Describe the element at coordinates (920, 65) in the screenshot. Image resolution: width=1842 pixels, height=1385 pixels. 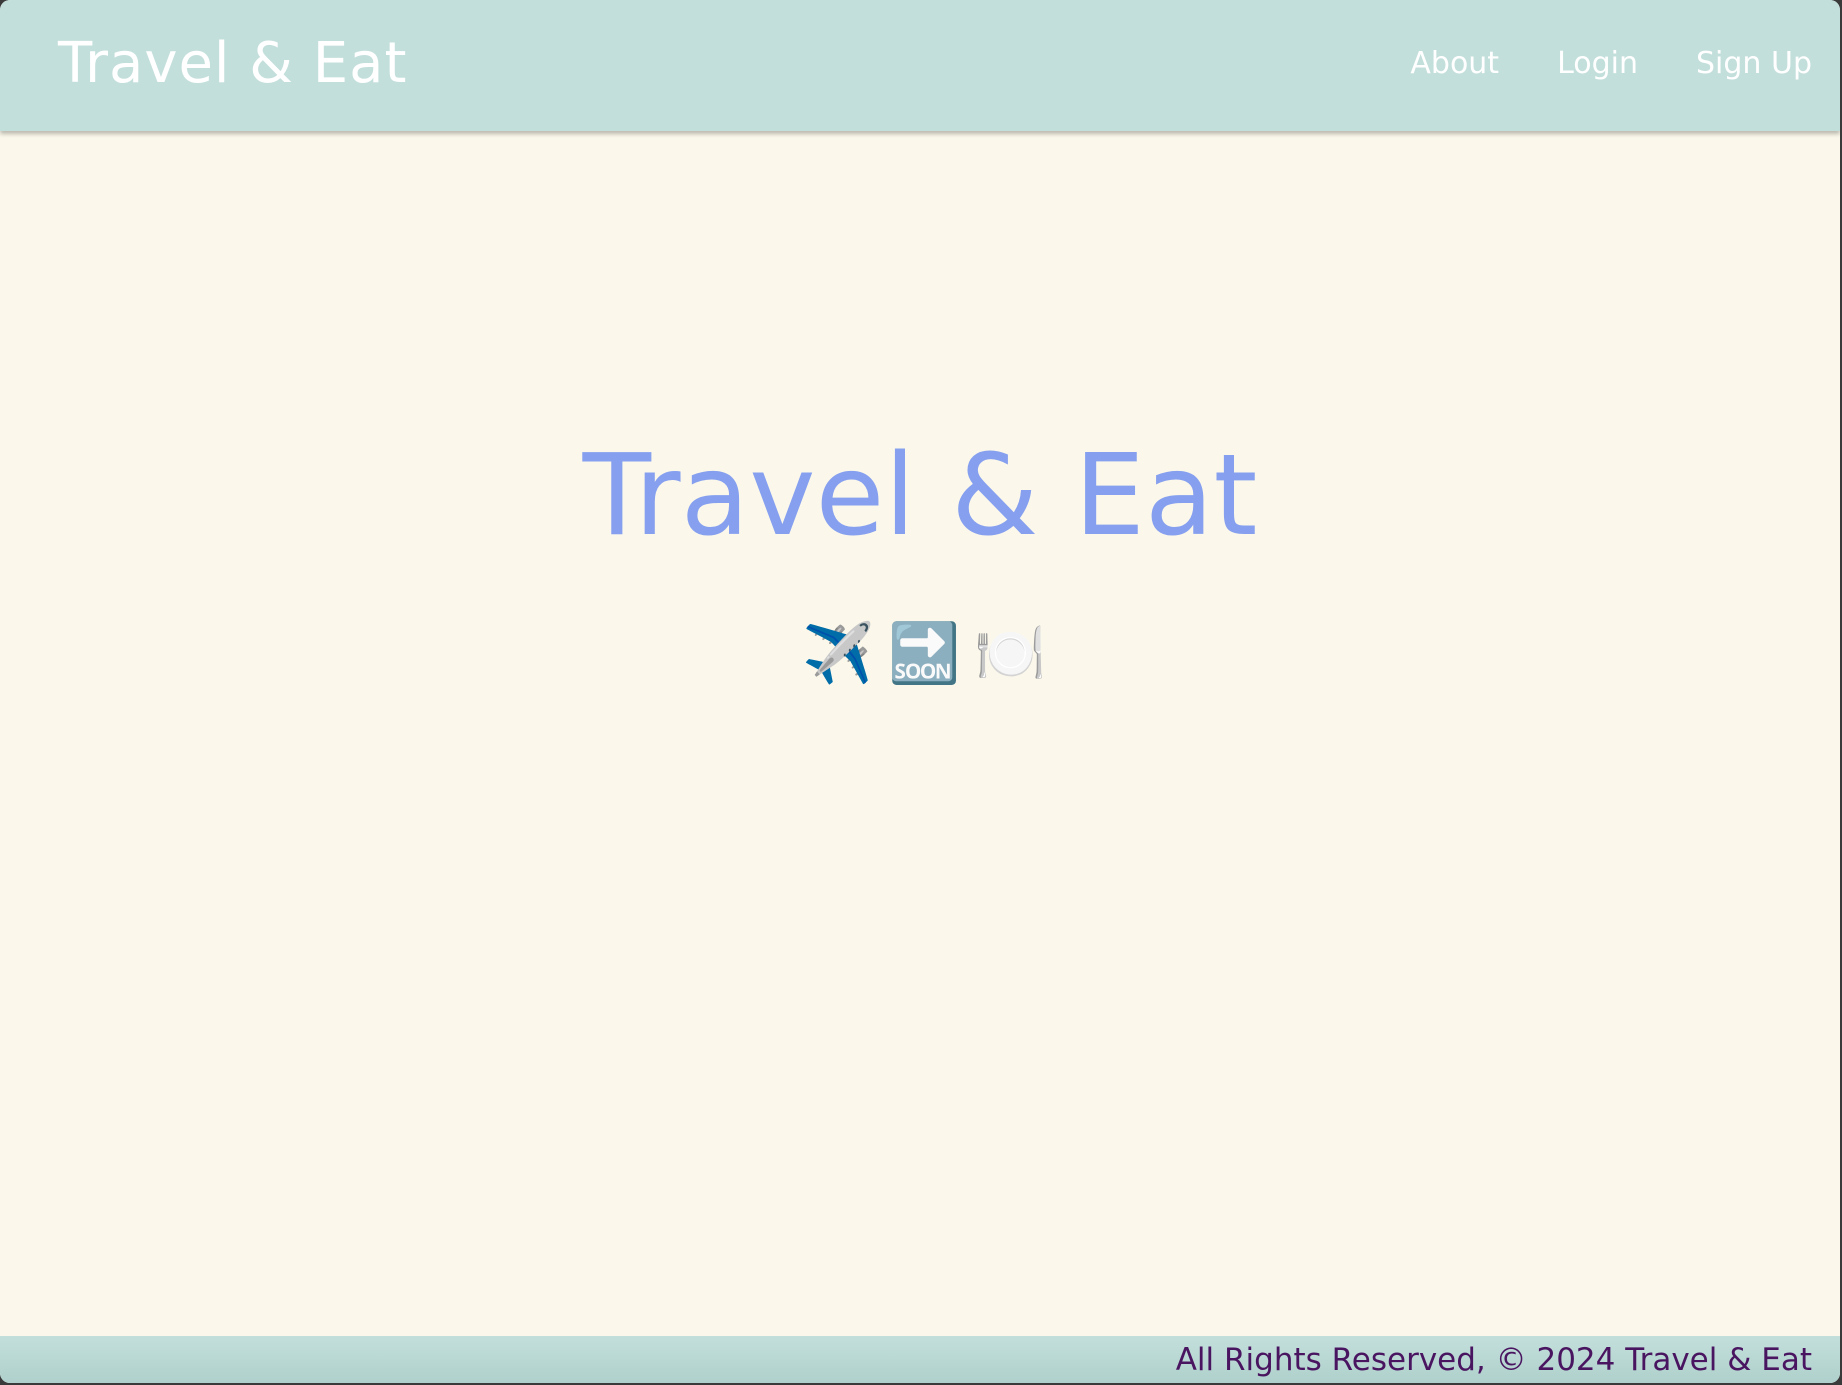
I see `top-navbar: Travel & Eat About Login Sign Up` at that location.